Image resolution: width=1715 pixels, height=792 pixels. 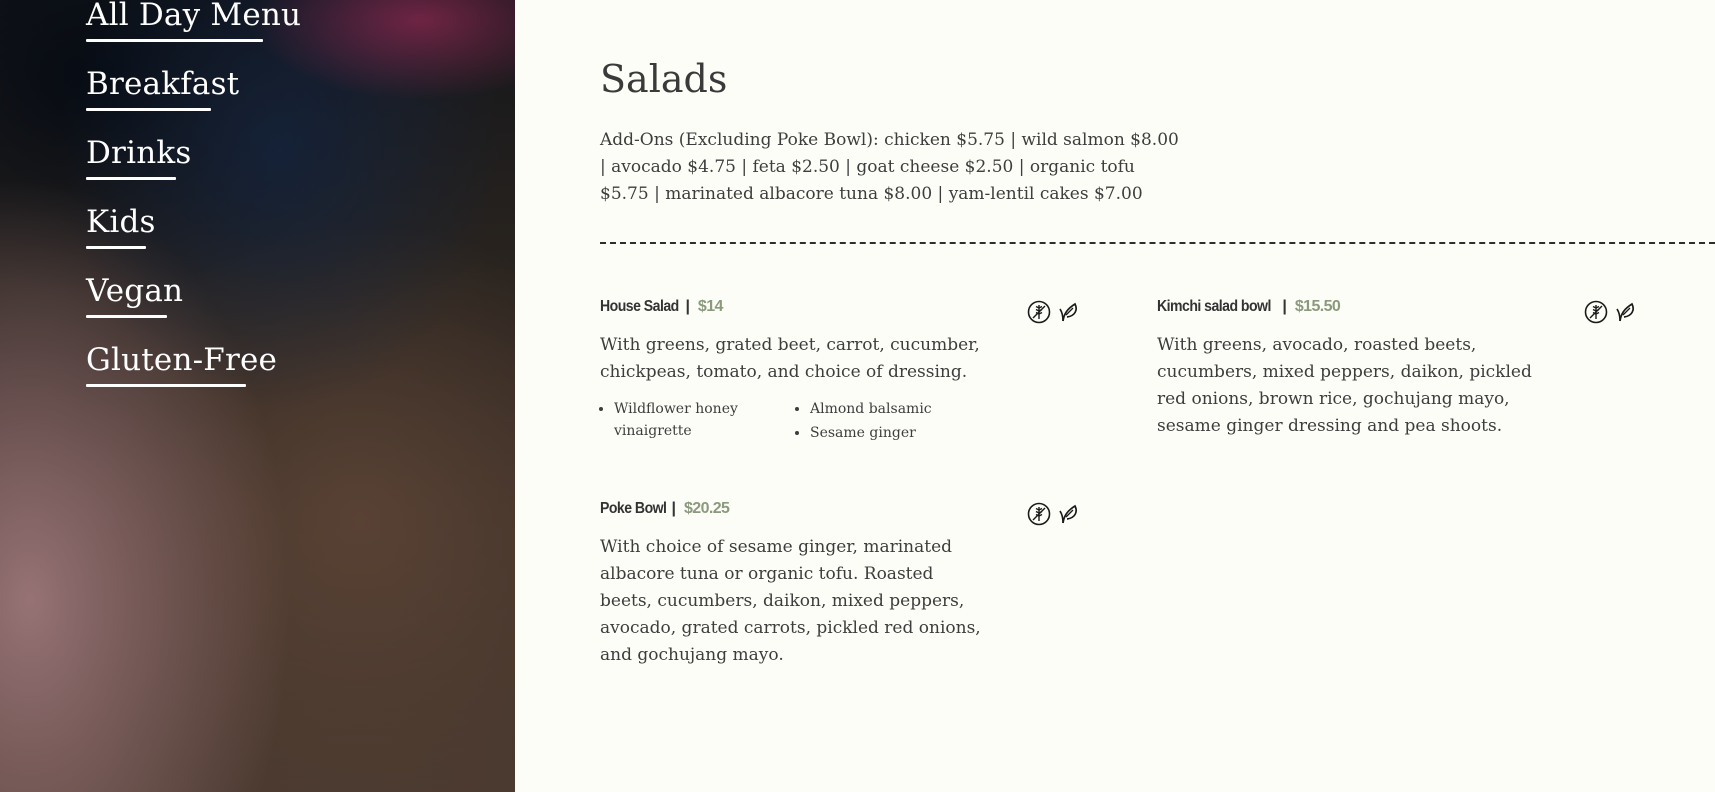 What do you see at coordinates (1157, 243) in the screenshot?
I see `section-divider` at bounding box center [1157, 243].